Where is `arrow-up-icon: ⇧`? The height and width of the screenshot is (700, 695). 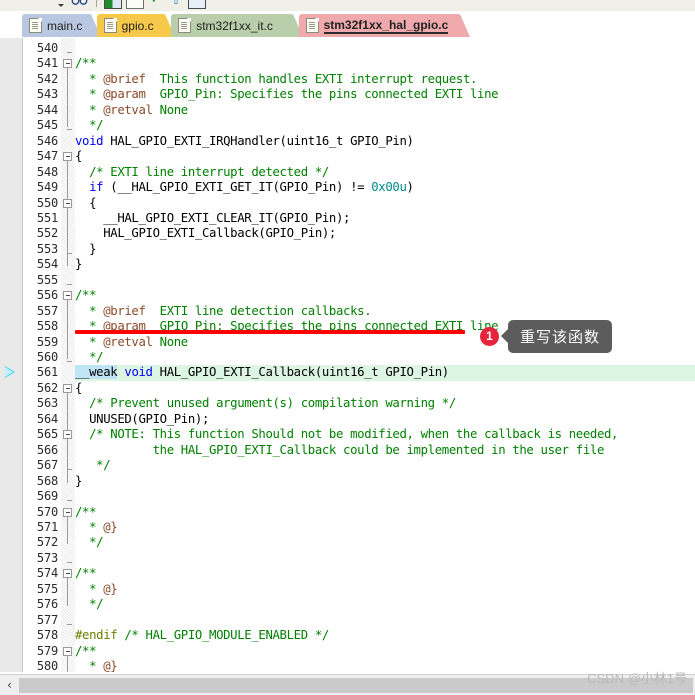
arrow-up-icon: ⇧ is located at coordinates (176, 4).